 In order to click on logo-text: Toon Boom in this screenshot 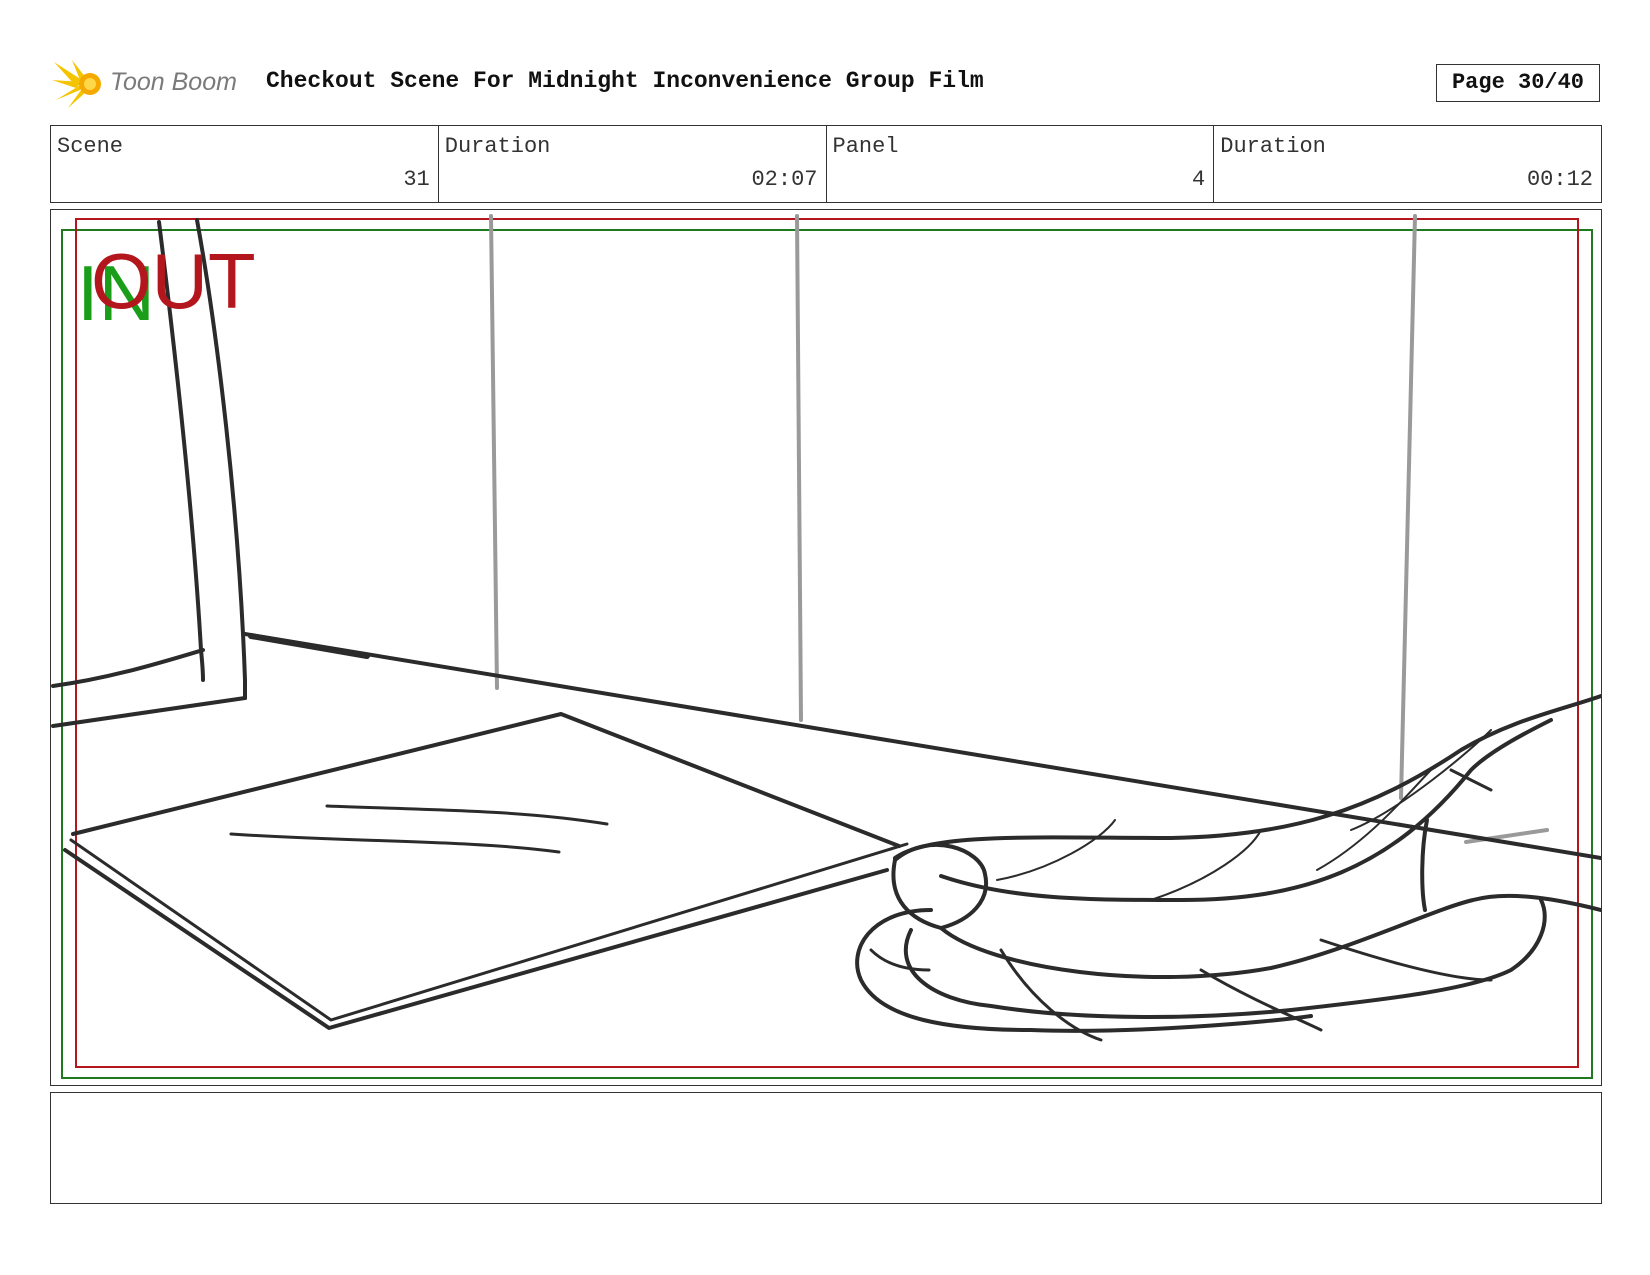, I will do `click(173, 82)`.